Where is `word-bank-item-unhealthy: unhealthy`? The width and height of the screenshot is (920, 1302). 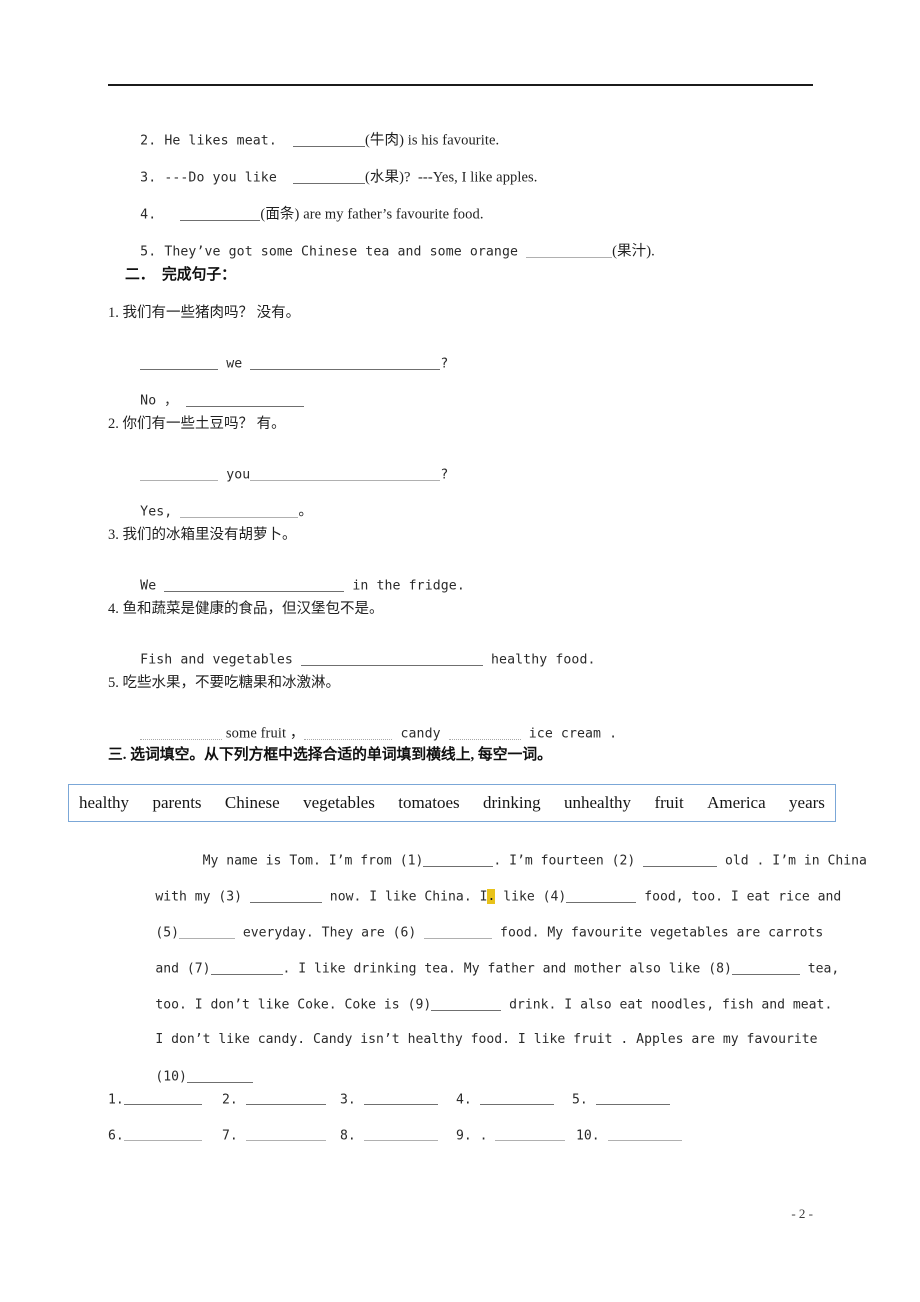 word-bank-item-unhealthy: unhealthy is located at coordinates (597, 803).